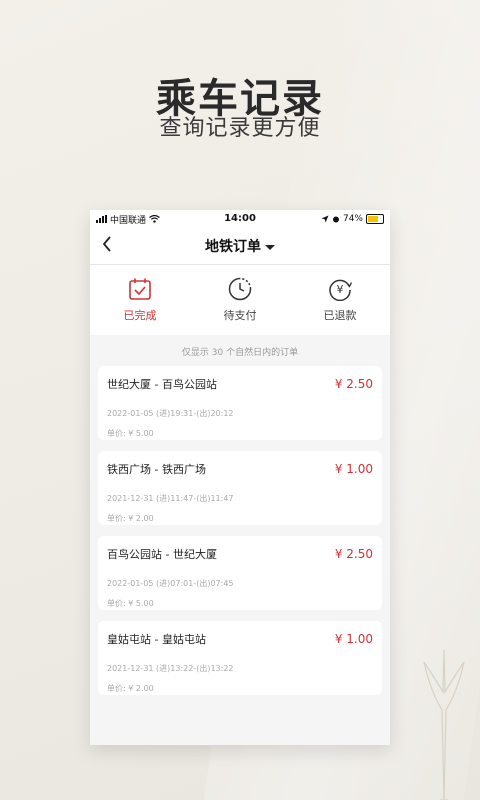  I want to click on yuan-refund-icon: ¥, so click(340, 290).